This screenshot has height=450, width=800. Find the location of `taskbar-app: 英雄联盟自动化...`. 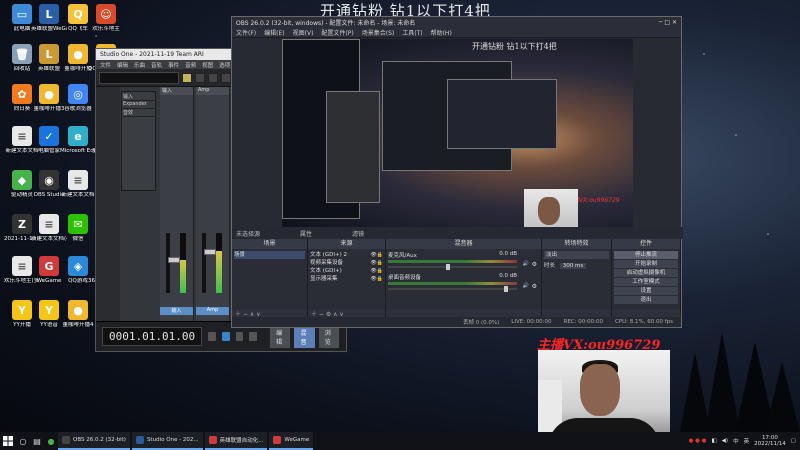

taskbar-app: 英雄联盟自动化... is located at coordinates (236, 441).